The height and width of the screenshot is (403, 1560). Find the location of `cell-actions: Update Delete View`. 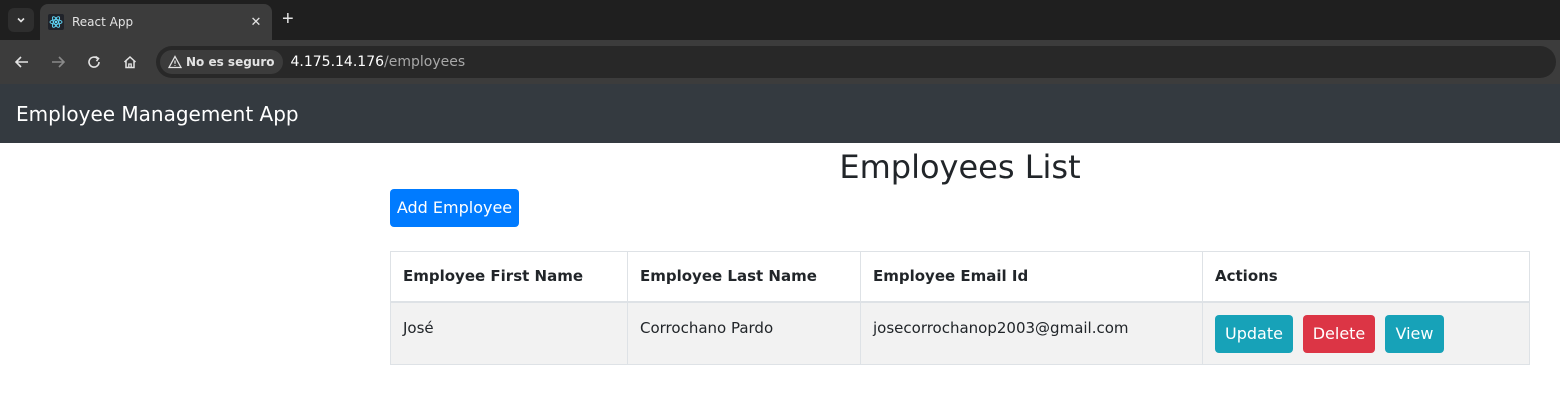

cell-actions: Update Delete View is located at coordinates (1366, 333).